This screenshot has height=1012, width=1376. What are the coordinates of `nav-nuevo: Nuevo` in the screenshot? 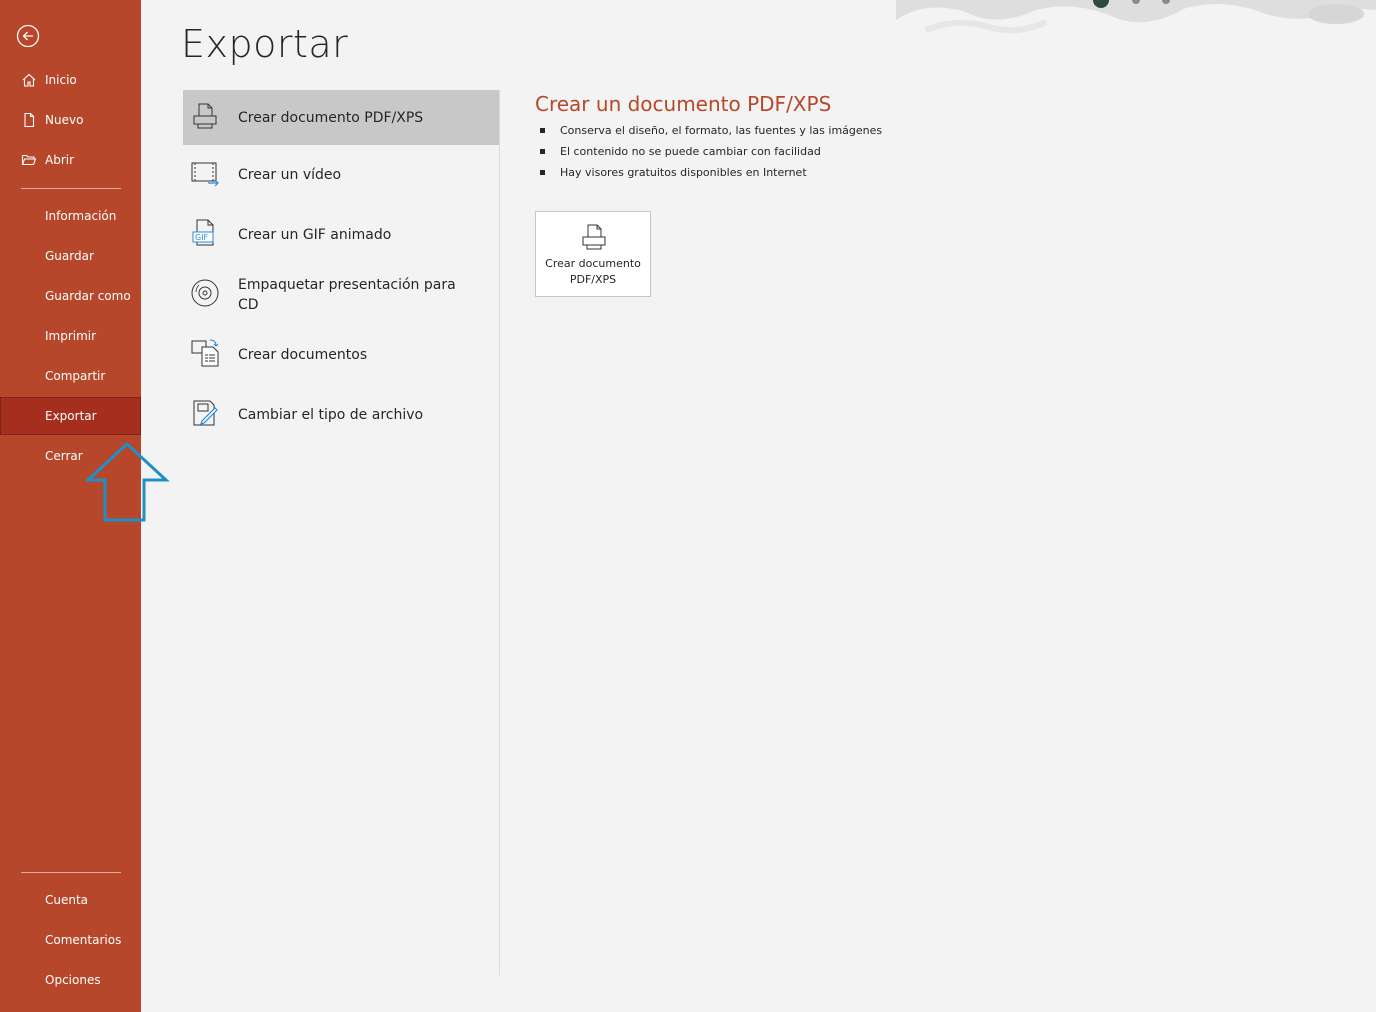 It's located at (70, 120).